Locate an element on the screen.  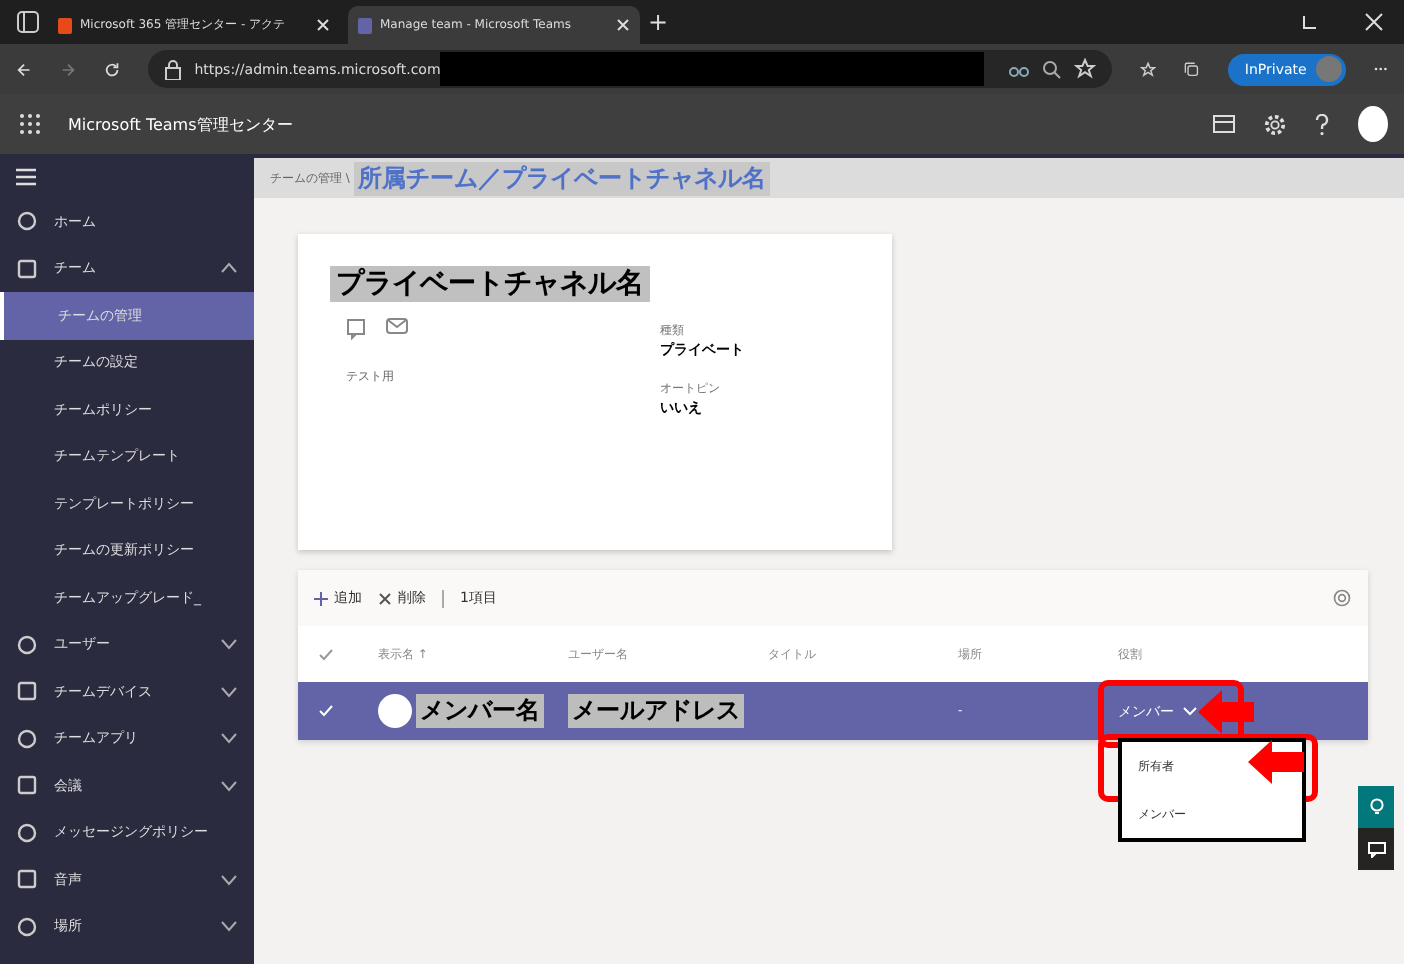
feedback-button is located at coordinates (1376, 849).